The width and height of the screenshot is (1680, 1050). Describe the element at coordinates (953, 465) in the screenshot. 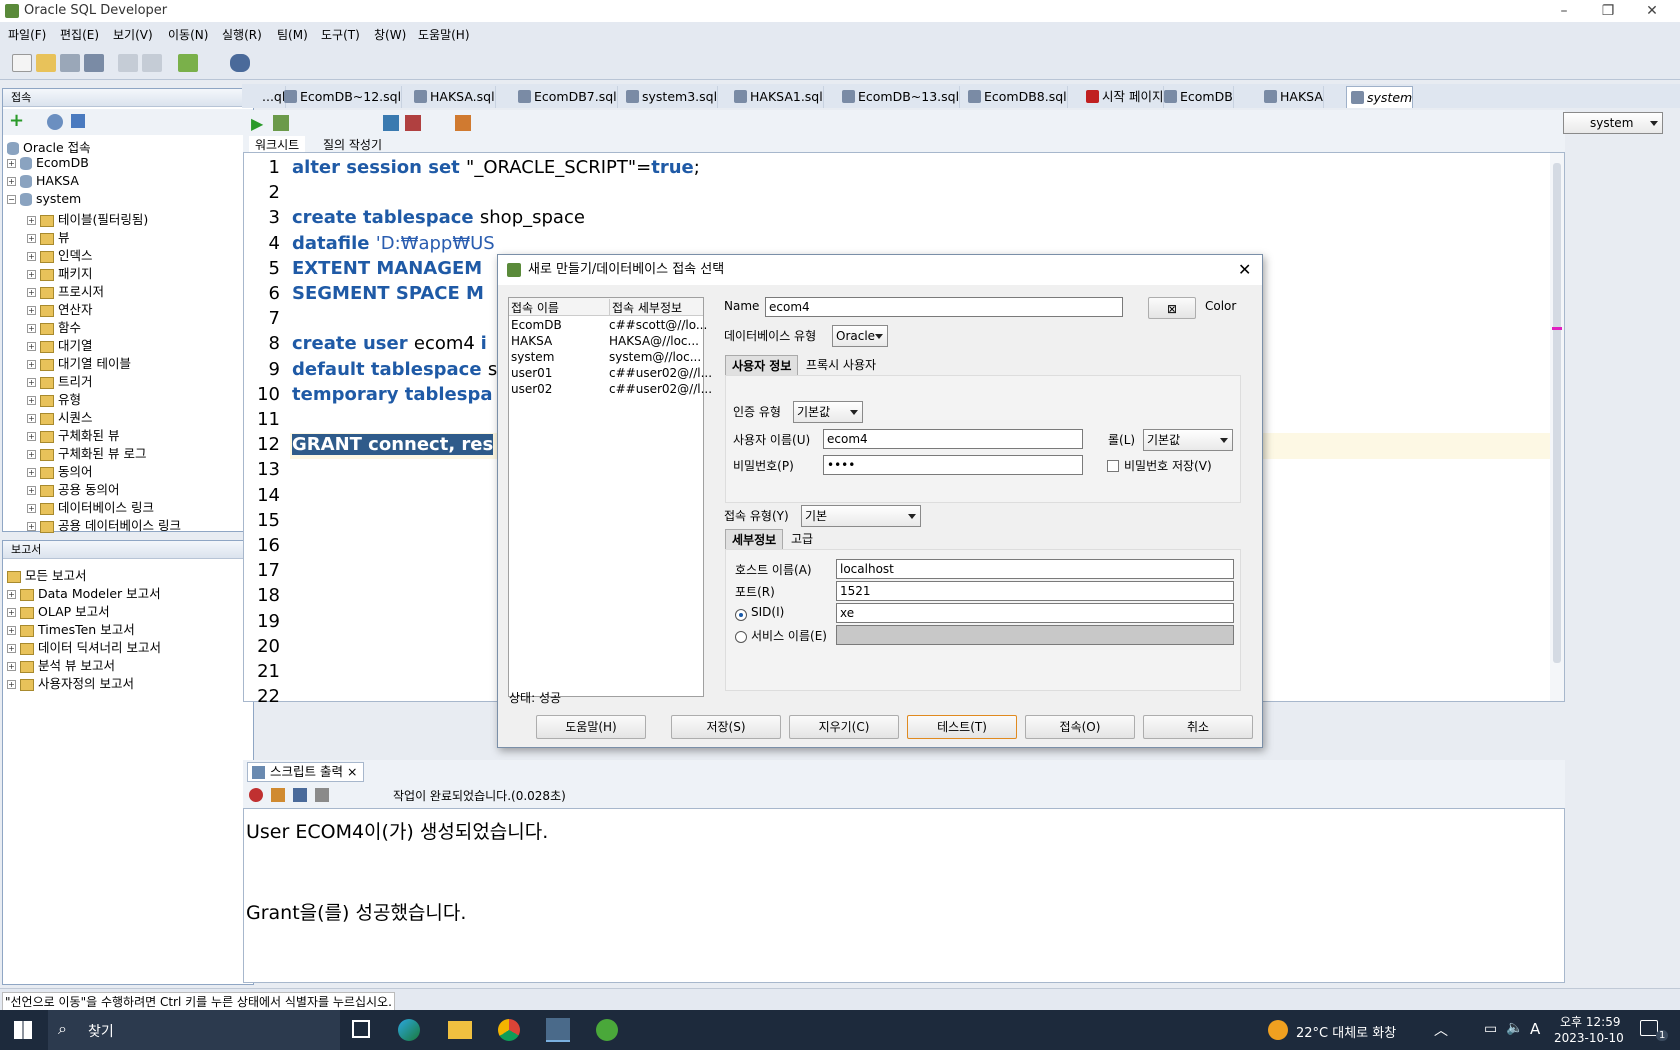

I see `password-field: ••••` at that location.